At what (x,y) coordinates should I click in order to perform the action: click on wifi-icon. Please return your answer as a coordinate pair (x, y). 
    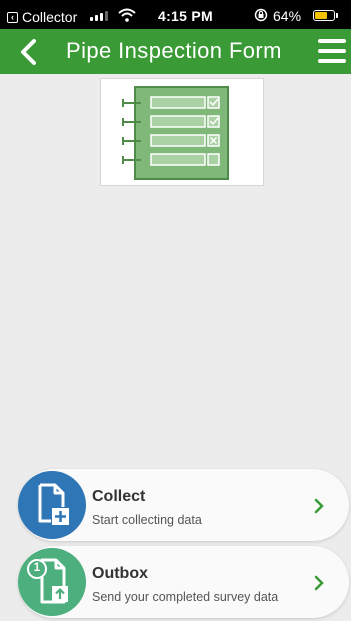
    Looking at the image, I should click on (127, 15).